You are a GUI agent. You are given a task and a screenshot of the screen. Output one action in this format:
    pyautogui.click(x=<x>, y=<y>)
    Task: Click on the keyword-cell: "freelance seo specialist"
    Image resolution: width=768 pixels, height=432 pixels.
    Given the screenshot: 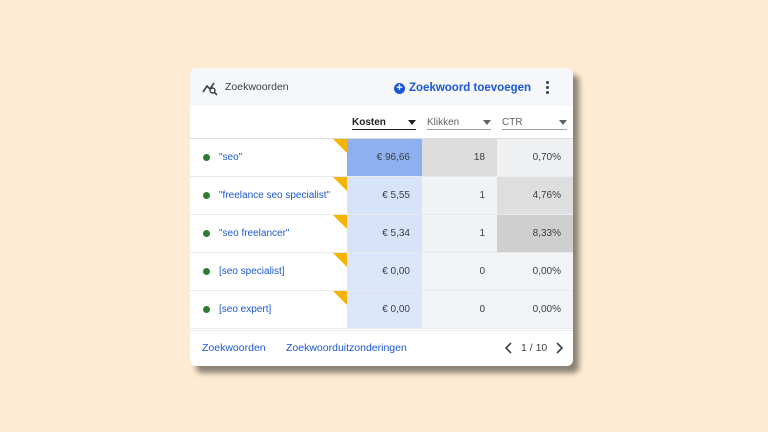 What is the action you would take?
    pyautogui.click(x=268, y=195)
    